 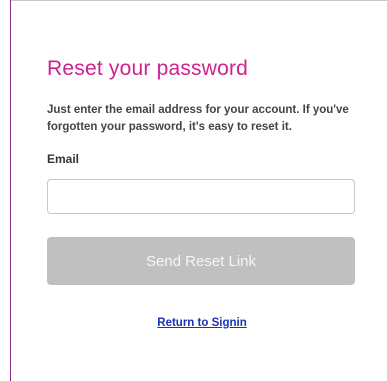 What do you see at coordinates (148, 68) in the screenshot?
I see `page-title: Reset your password` at bounding box center [148, 68].